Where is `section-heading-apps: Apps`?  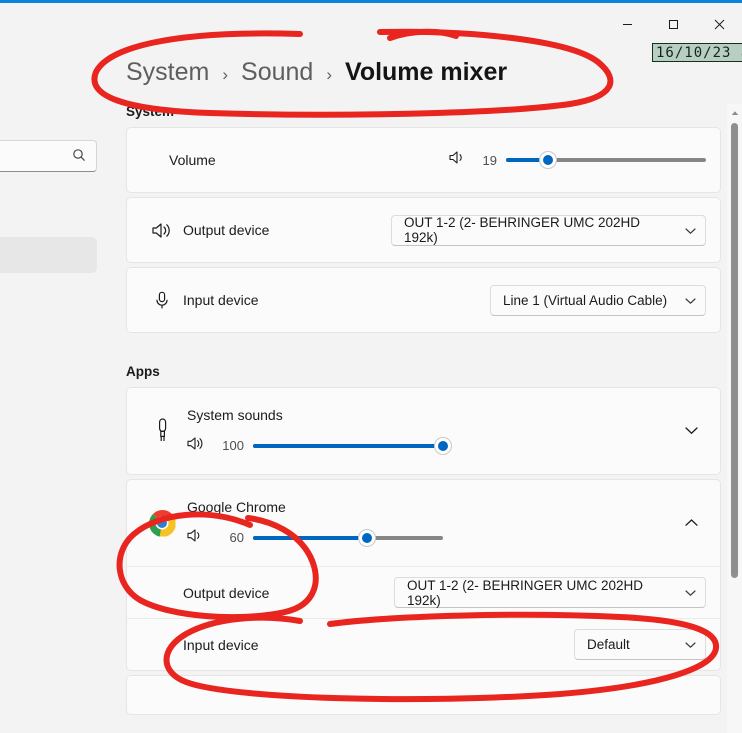 section-heading-apps: Apps is located at coordinates (143, 371).